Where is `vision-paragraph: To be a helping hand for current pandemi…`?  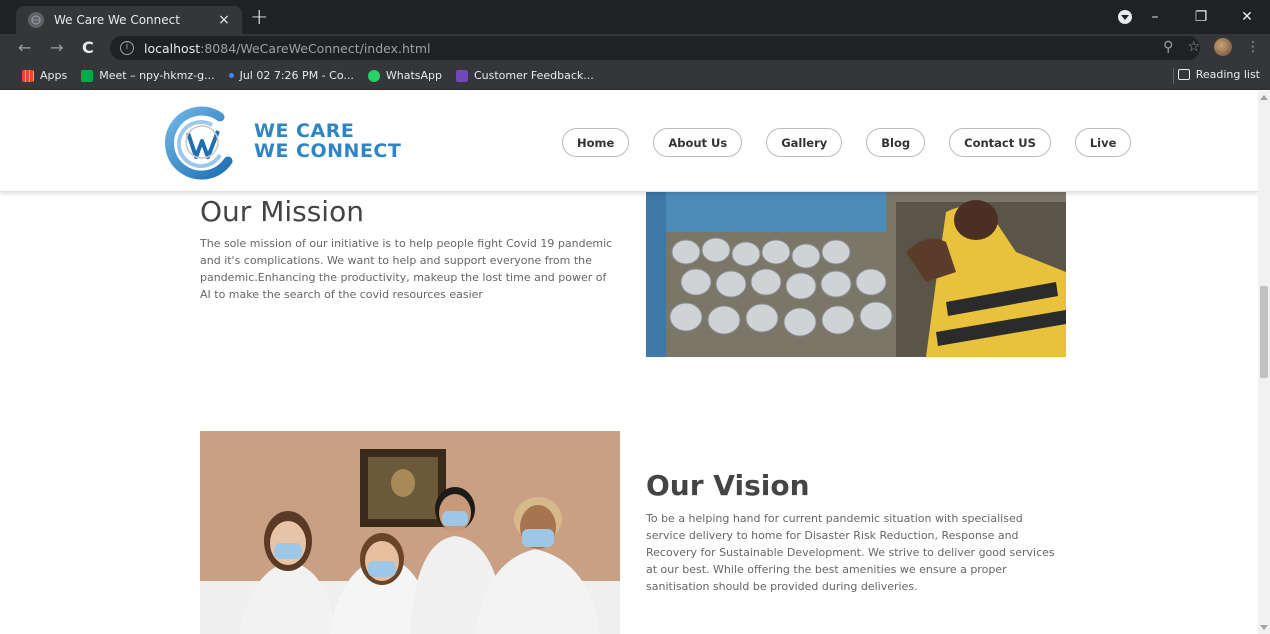
vision-paragraph: To be a helping hand for current pandemi… is located at coordinates (850, 552).